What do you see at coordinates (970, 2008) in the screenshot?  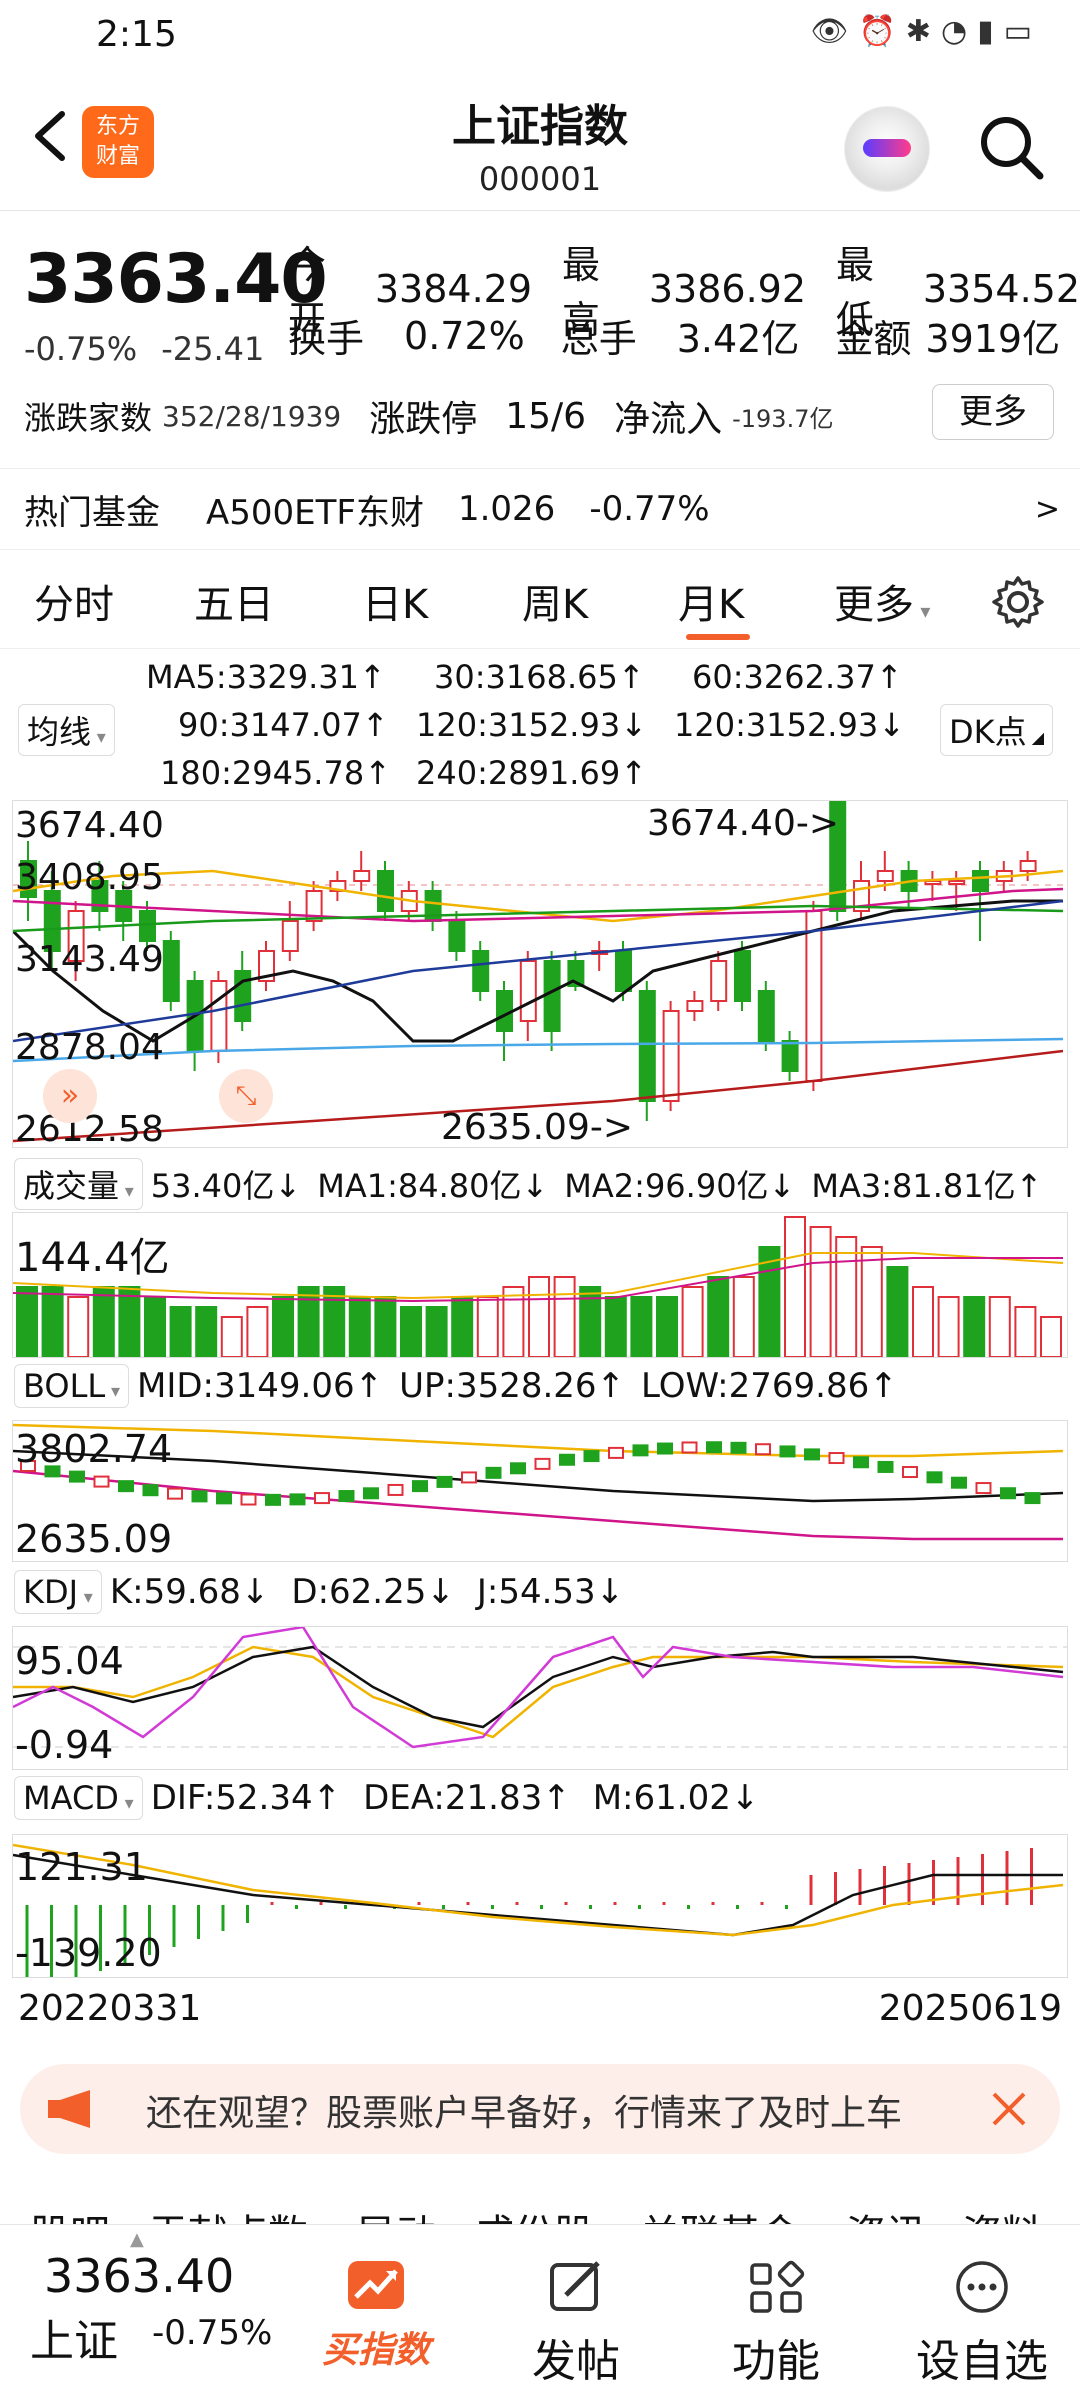 I see `date-end: 20250619` at bounding box center [970, 2008].